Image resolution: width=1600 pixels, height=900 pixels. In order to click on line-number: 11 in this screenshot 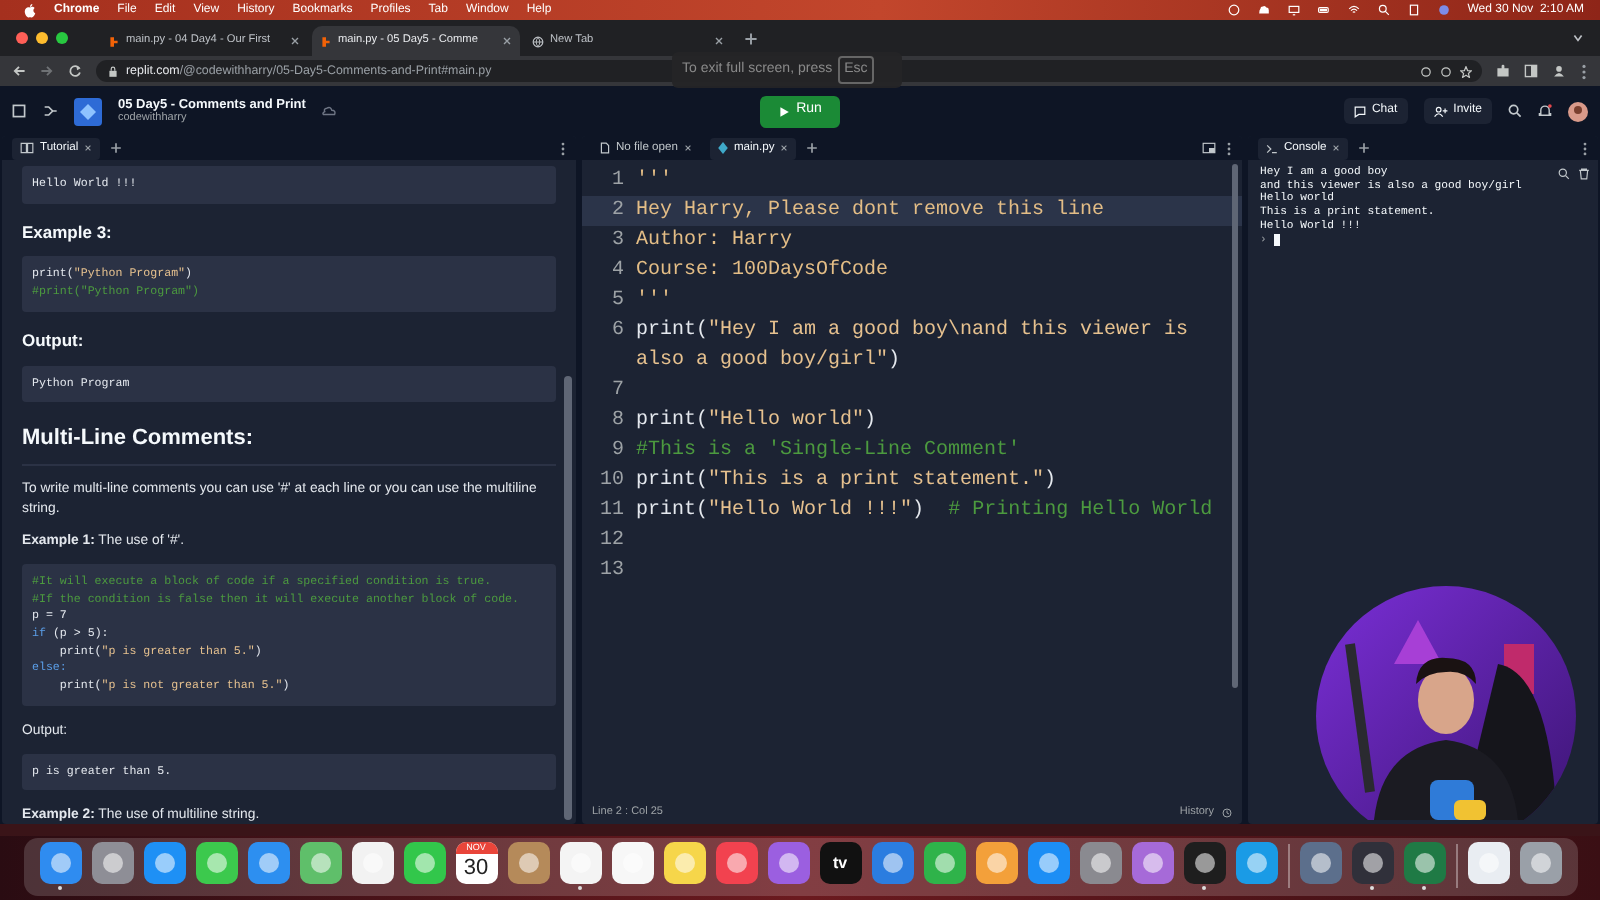, I will do `click(611, 512)`.